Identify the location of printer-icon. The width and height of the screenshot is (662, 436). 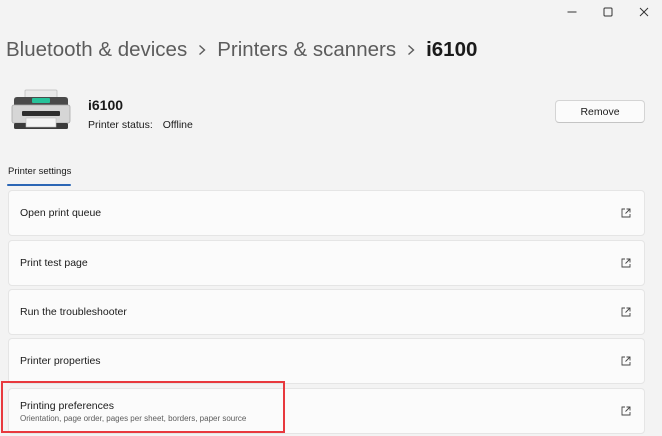
(41, 111).